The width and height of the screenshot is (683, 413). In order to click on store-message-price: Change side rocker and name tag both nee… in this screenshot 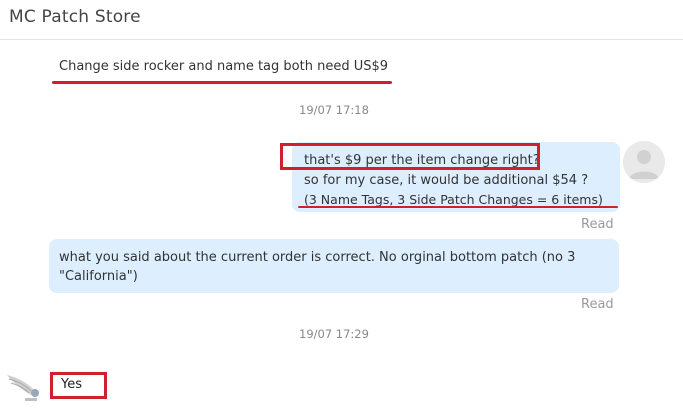, I will do `click(224, 66)`.